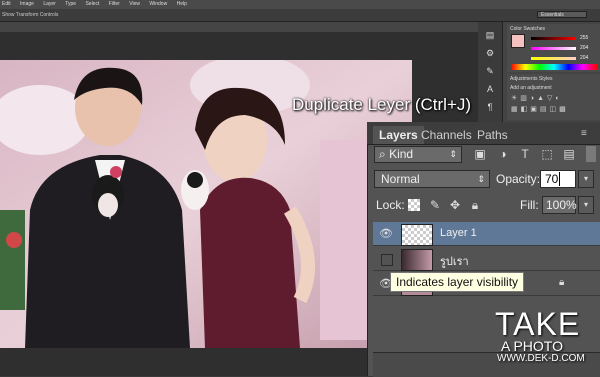  I want to click on filter-toggle, so click(591, 154).